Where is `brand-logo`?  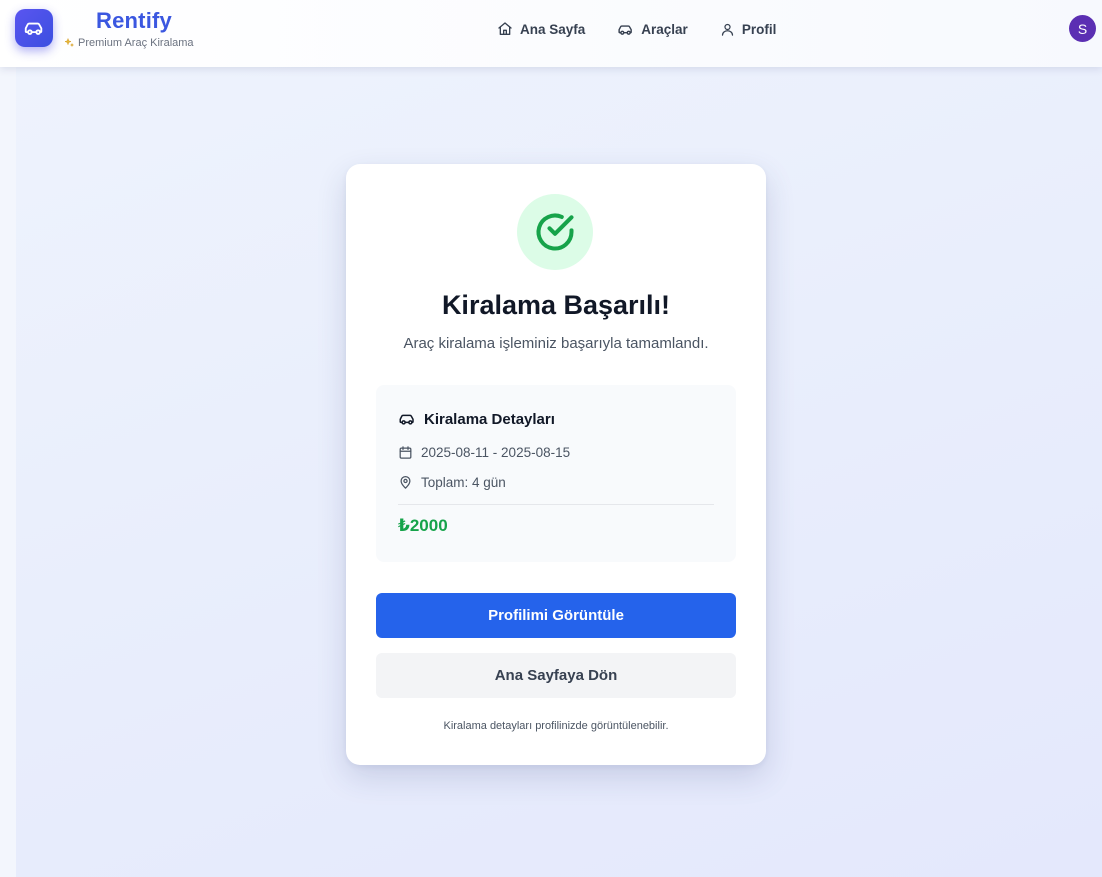
brand-logo is located at coordinates (34, 28).